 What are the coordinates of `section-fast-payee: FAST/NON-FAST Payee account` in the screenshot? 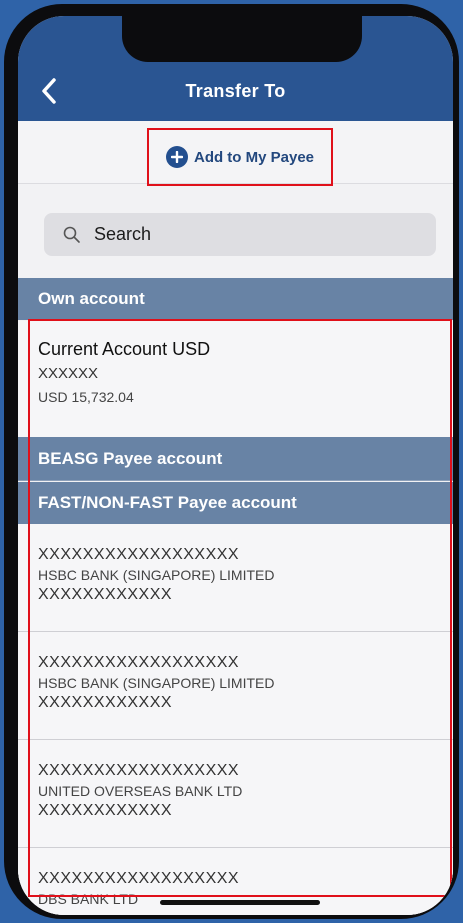 It's located at (235, 503).